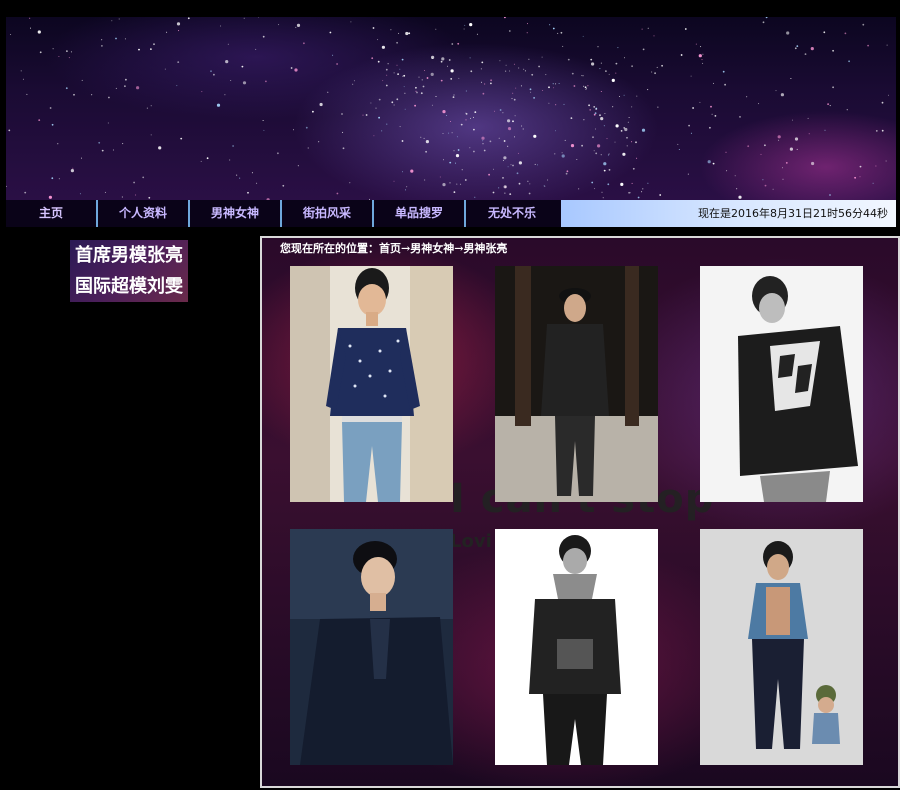  Describe the element at coordinates (144, 213) in the screenshot. I see `nav-item-profile: 个人资料` at that location.